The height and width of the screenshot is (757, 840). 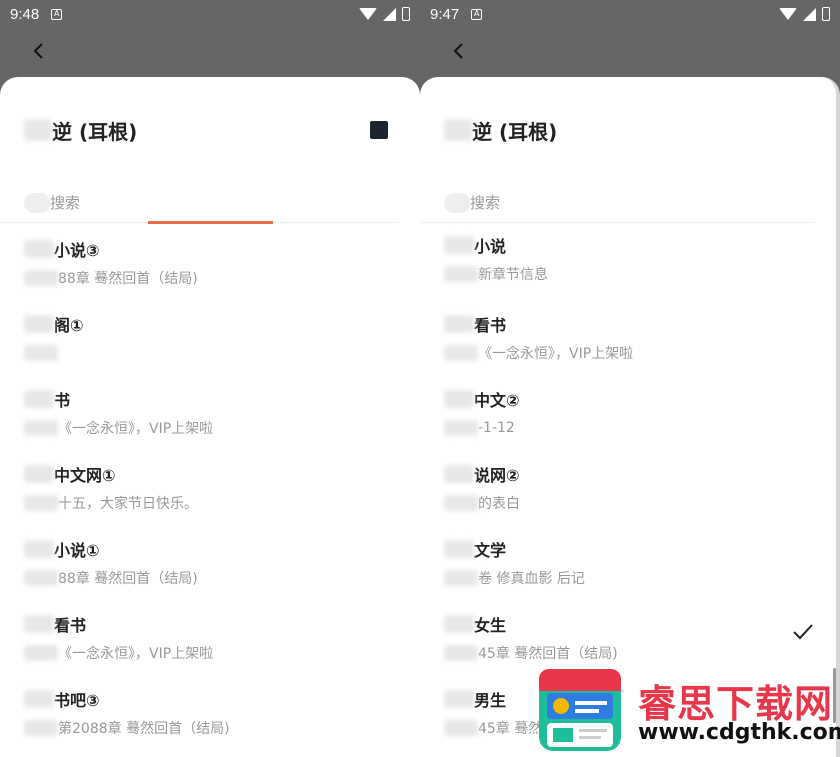 I want to click on status-time: 9:47, so click(x=445, y=14).